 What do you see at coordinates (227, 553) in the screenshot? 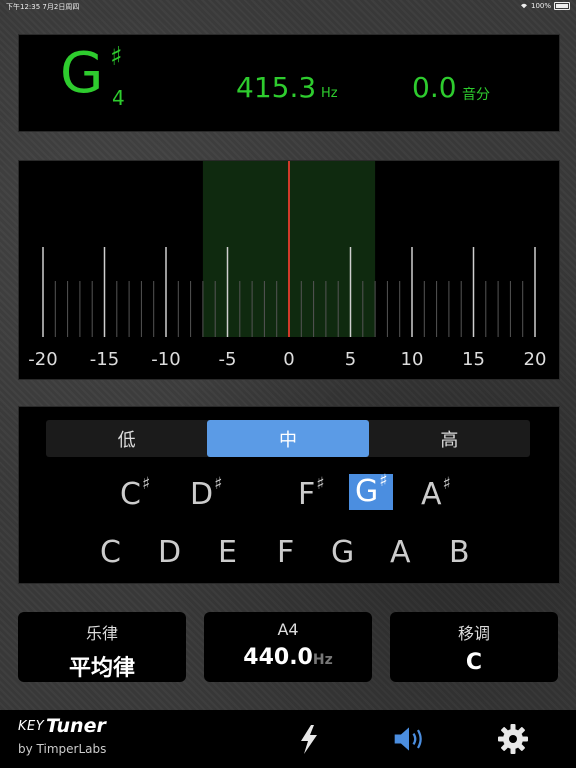
I see `key-e: E` at bounding box center [227, 553].